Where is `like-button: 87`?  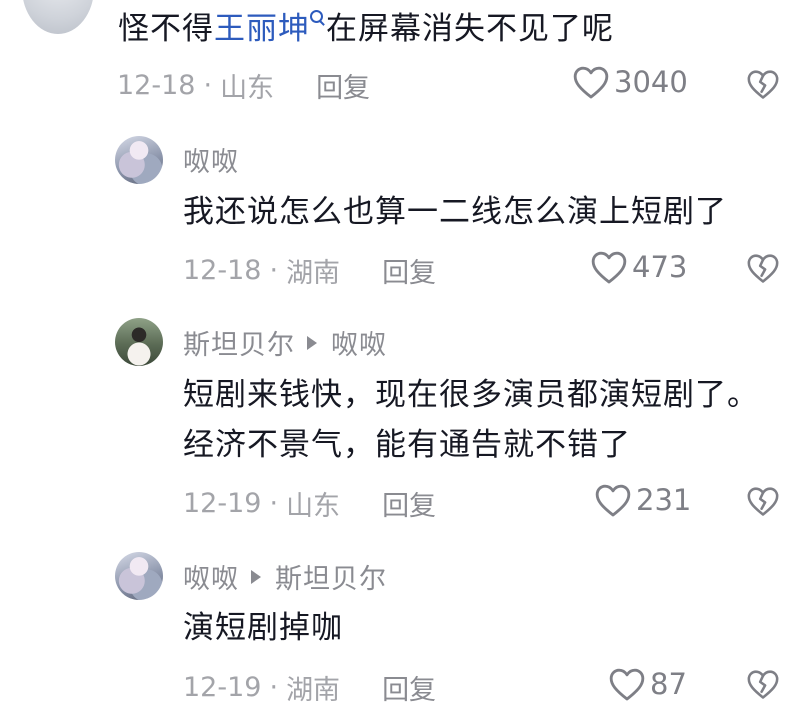
like-button: 87 is located at coordinates (647, 684).